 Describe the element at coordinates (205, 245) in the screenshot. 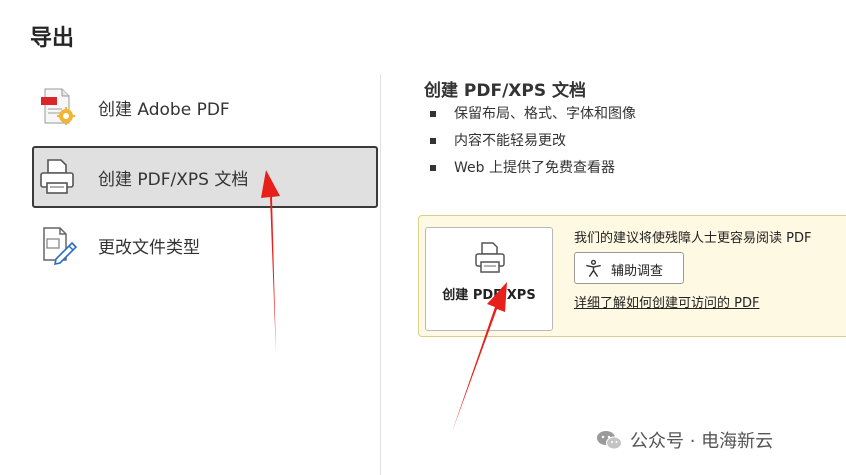

I see `option-change-file-type: 更改文件类型` at that location.